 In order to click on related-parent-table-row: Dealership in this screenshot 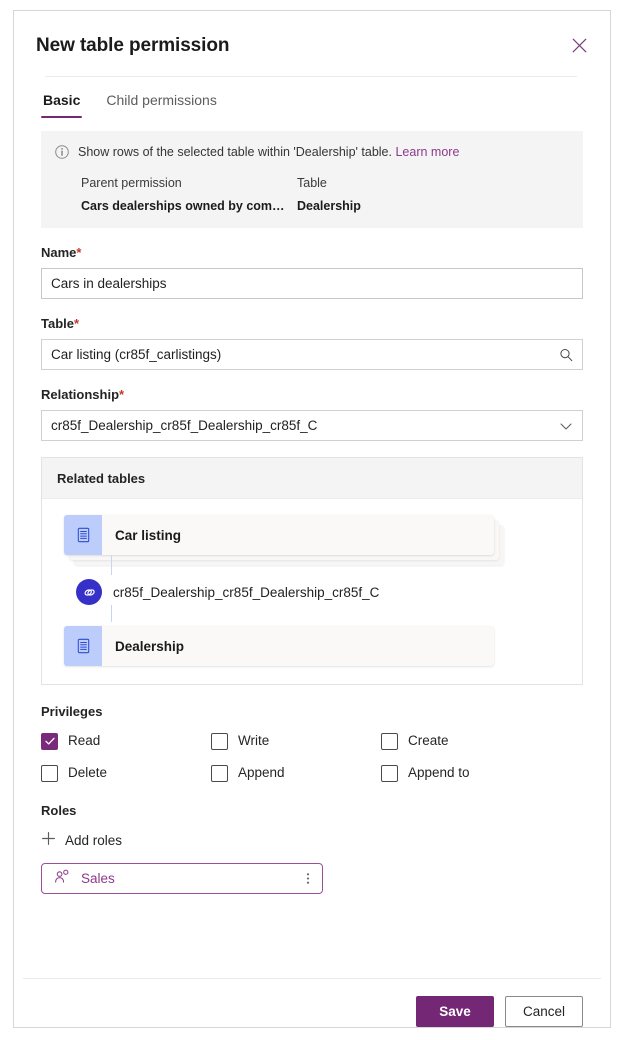, I will do `click(323, 646)`.